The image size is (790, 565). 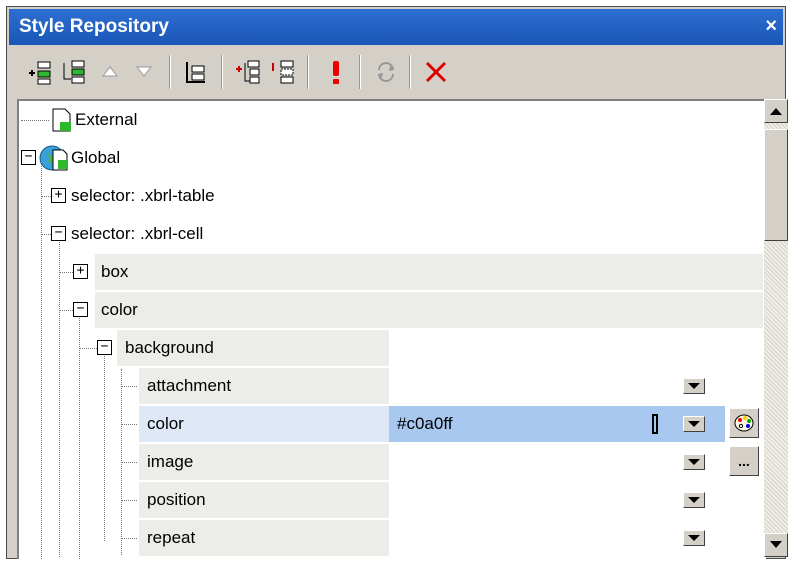 I want to click on tree-label: box, so click(x=115, y=271).